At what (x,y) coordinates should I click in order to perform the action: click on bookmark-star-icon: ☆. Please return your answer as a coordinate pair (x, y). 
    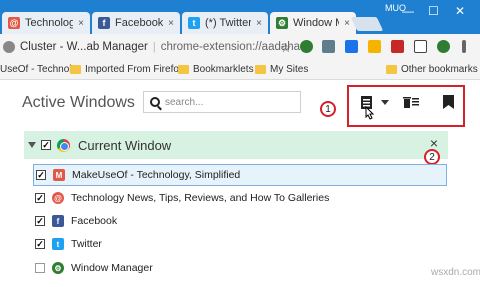
    Looking at the image, I should click on (286, 48).